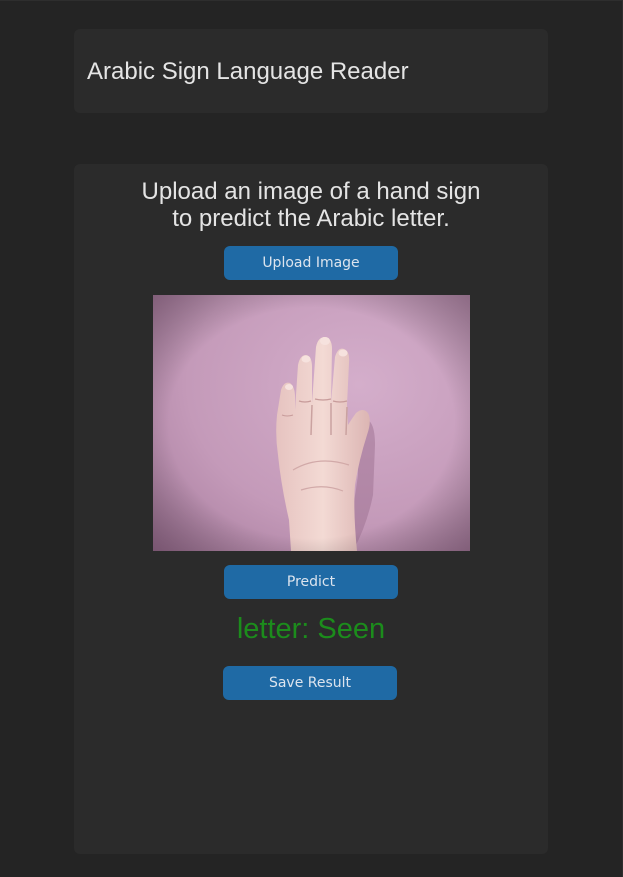  What do you see at coordinates (311, 218) in the screenshot?
I see `instruction-line-2: to predict the Arabic letter.` at bounding box center [311, 218].